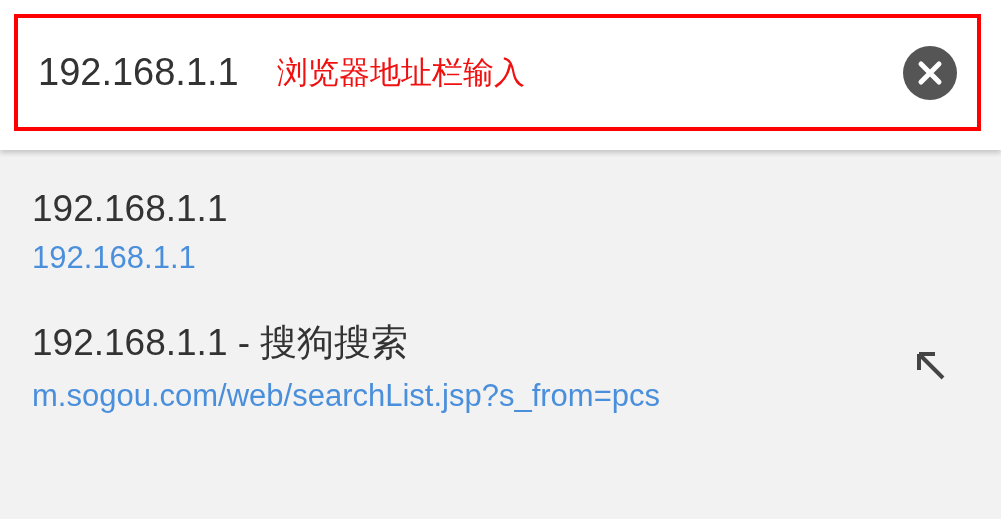  I want to click on suggestion-url: 192.168.1.1, so click(114, 258).